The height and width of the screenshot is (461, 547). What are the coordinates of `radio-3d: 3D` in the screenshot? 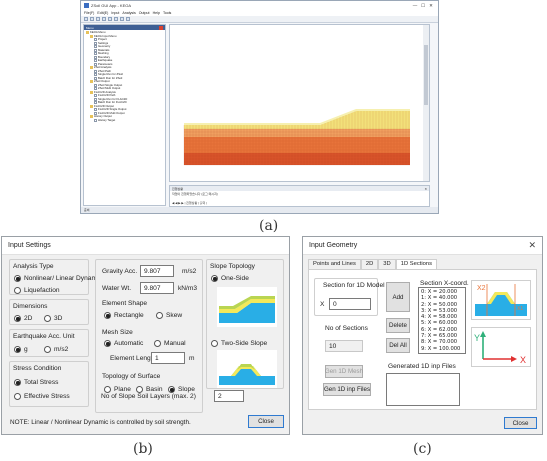 It's located at (53, 318).